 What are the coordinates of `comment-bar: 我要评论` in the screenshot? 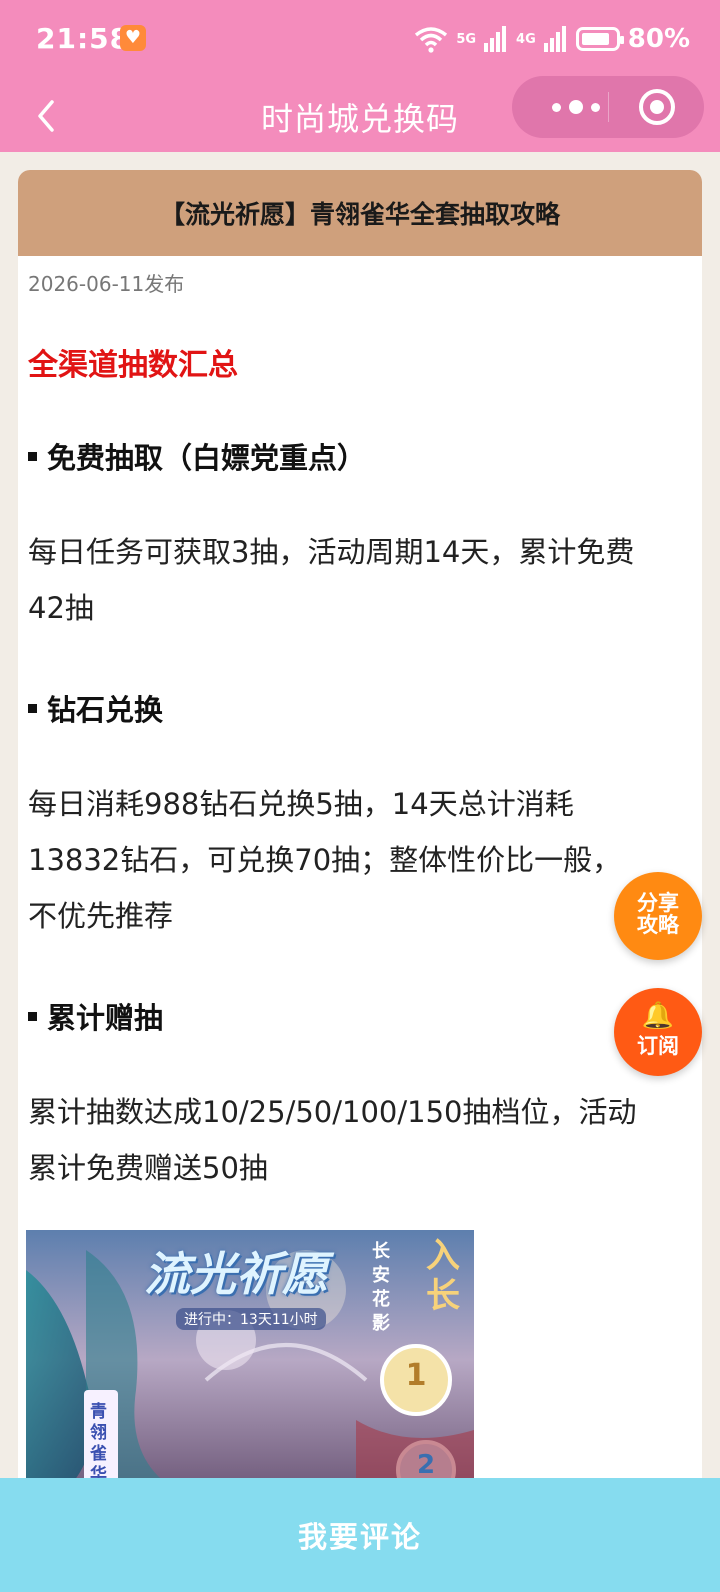 It's located at (360, 1535).